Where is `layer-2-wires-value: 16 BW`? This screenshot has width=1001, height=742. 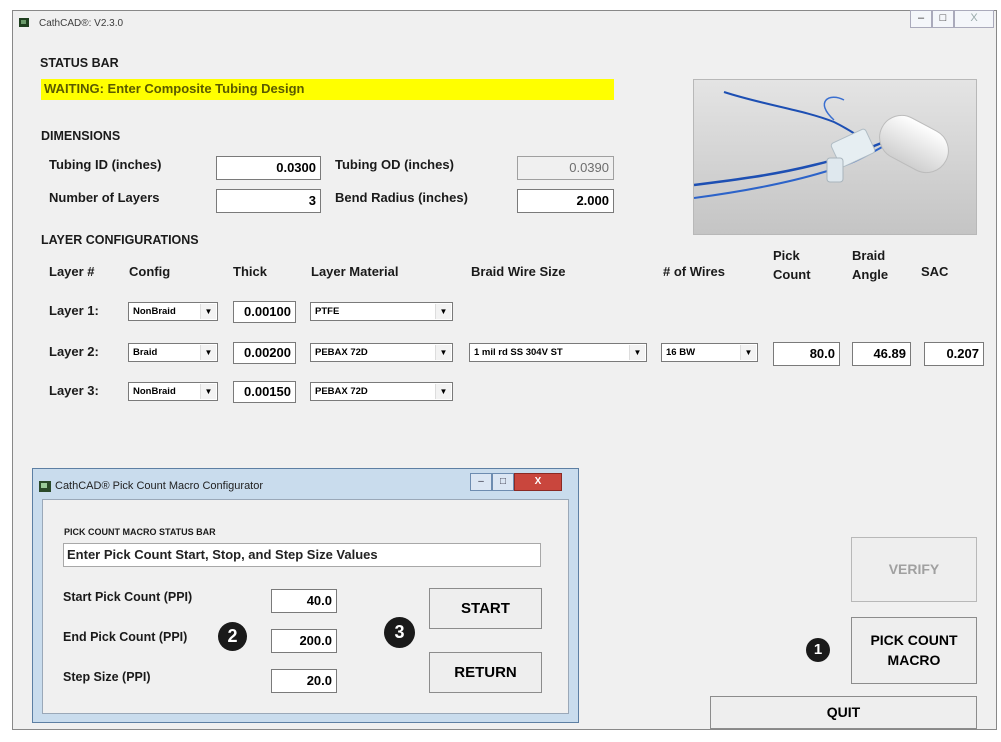
layer-2-wires-value: 16 BW is located at coordinates (681, 352).